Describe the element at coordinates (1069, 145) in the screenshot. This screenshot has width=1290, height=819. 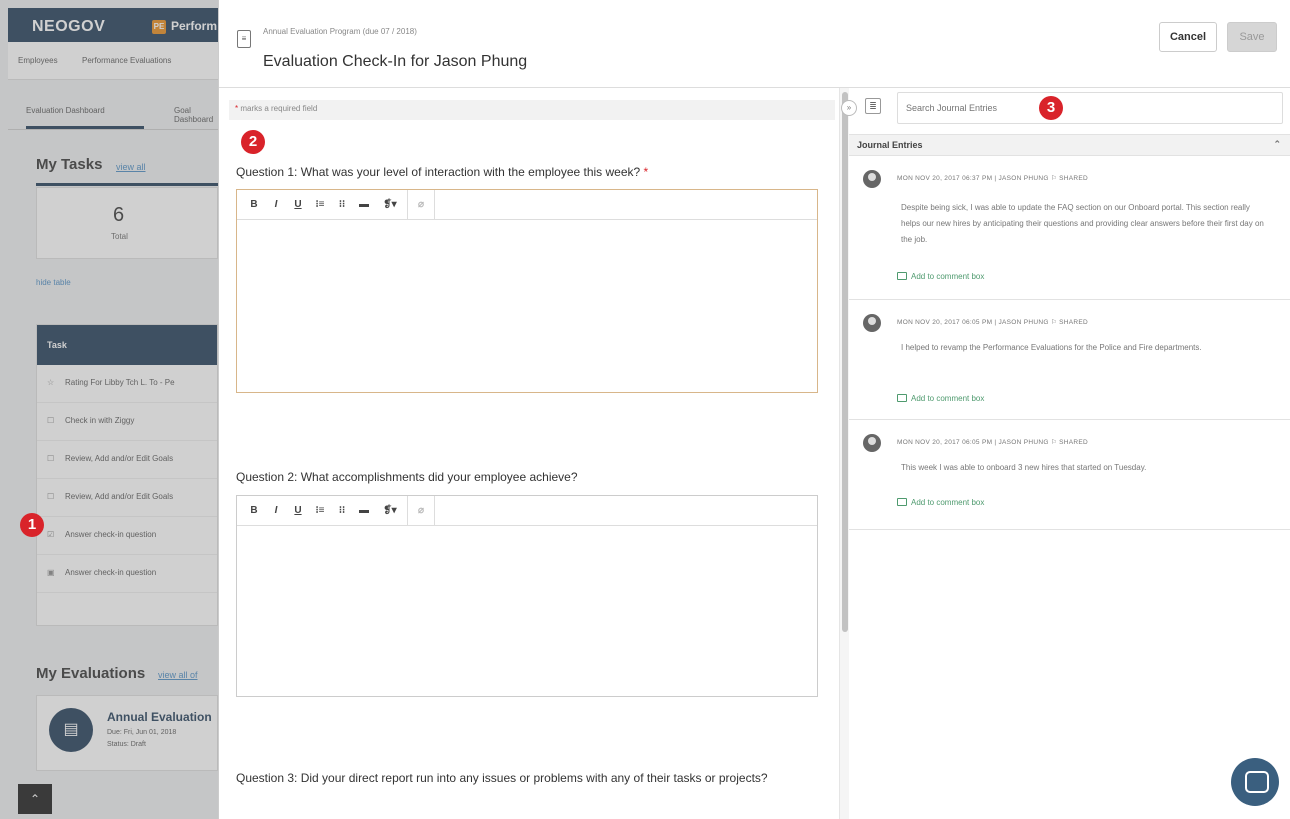
I see `journal-entries-header: Journal Entries ⌃` at that location.